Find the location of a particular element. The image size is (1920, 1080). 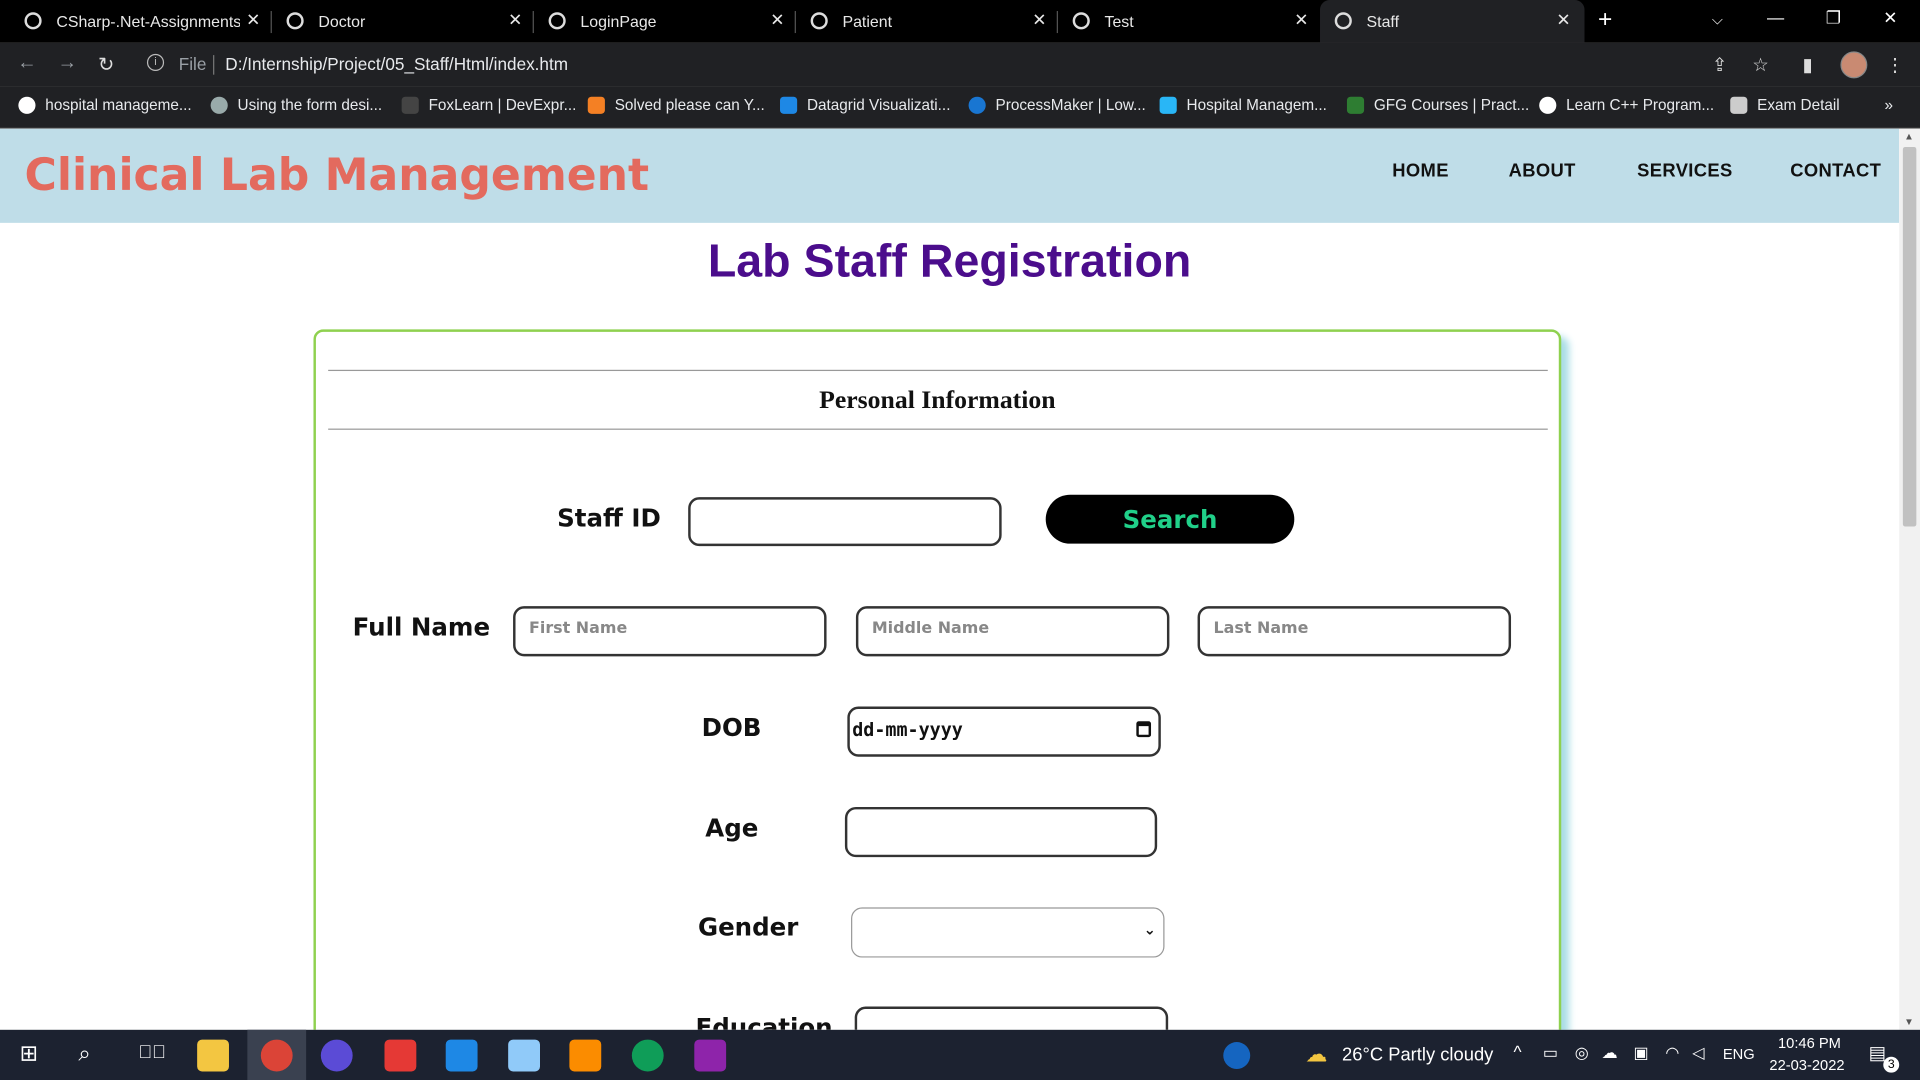

notifications-count: 3 is located at coordinates (1891, 1064).